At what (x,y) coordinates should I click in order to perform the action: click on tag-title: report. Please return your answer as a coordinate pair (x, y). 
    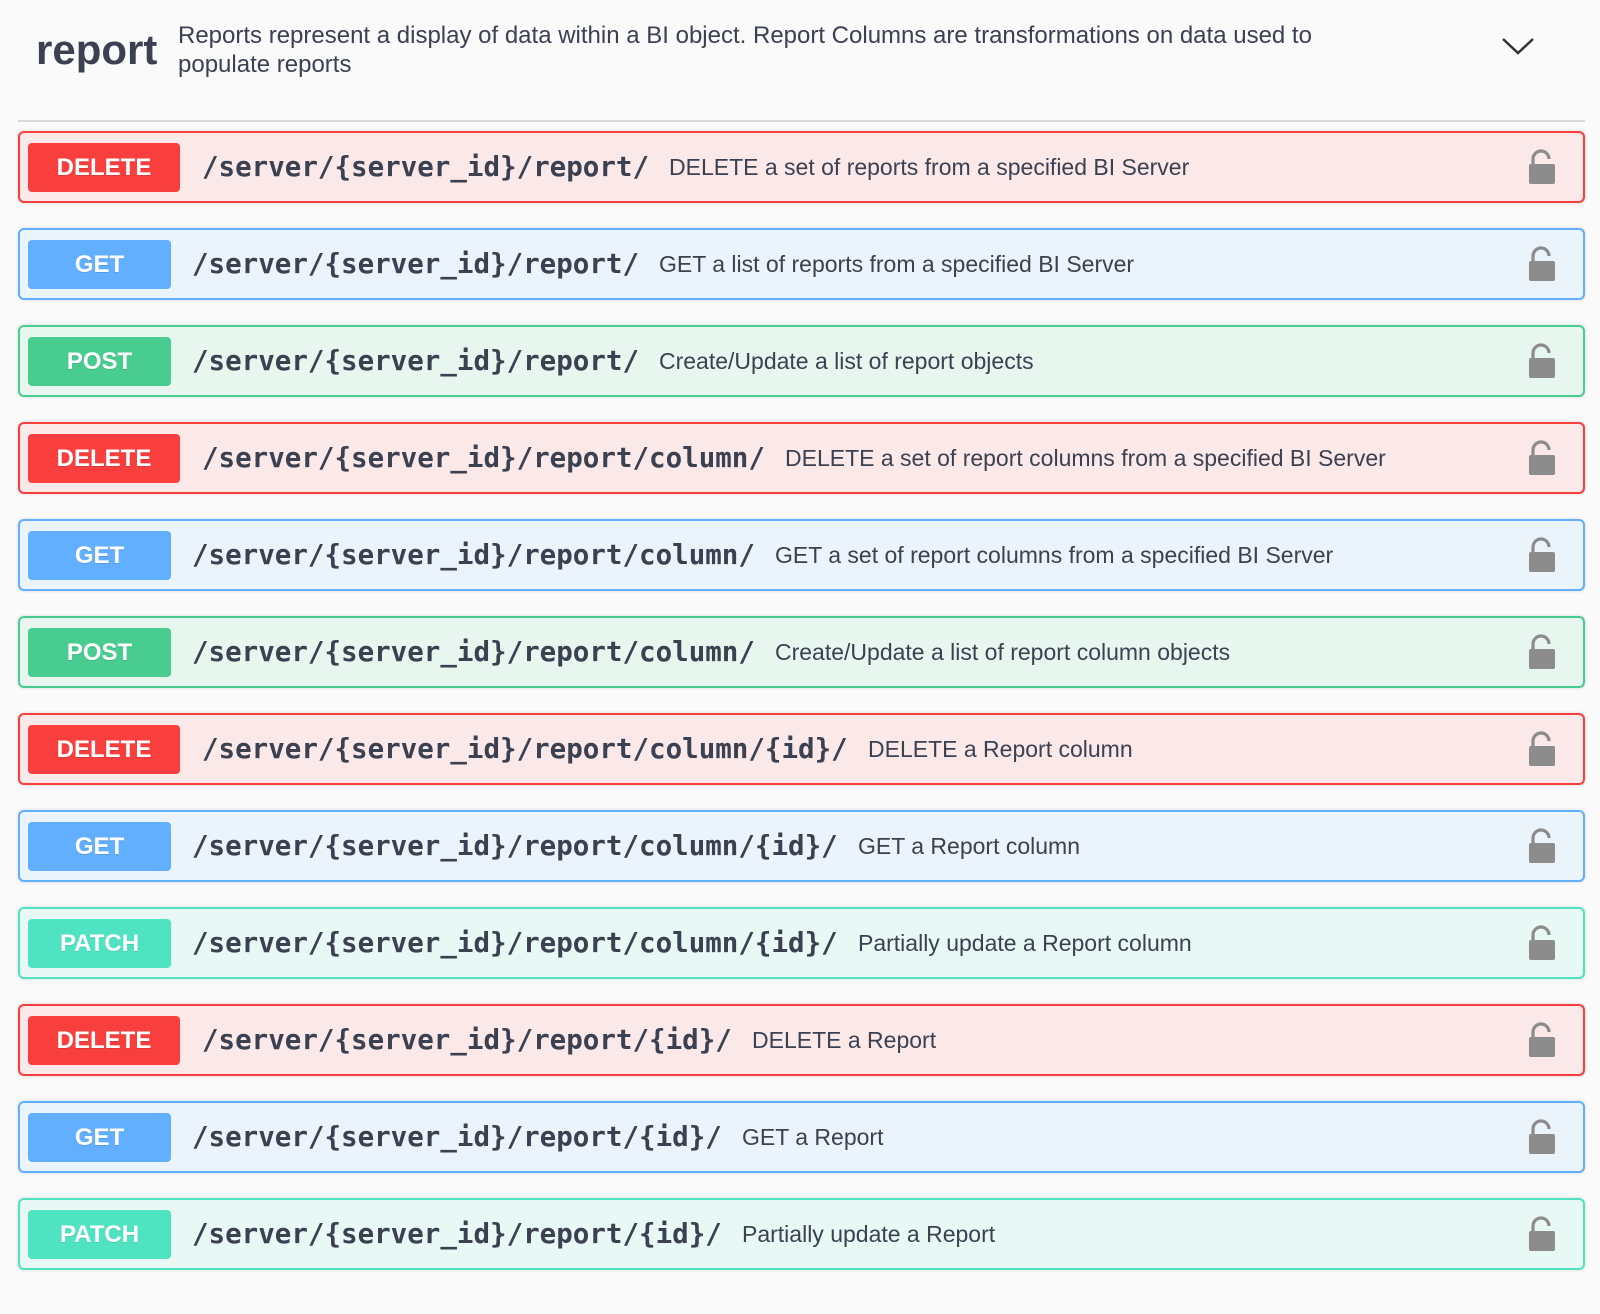
    Looking at the image, I should click on (96, 50).